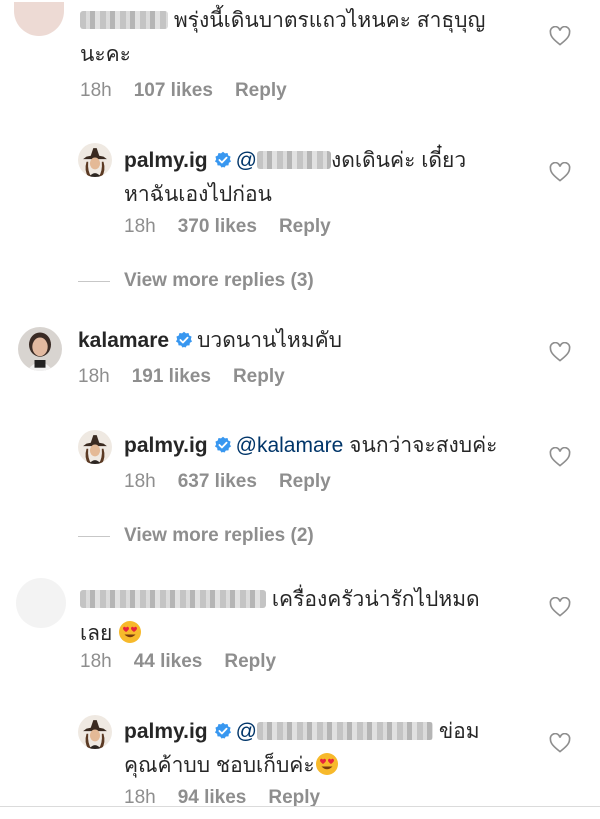 Image resolution: width=600 pixels, height=819 pixels. Describe the element at coordinates (173, 91) in the screenshot. I see `likes-count: 107 likes` at that location.